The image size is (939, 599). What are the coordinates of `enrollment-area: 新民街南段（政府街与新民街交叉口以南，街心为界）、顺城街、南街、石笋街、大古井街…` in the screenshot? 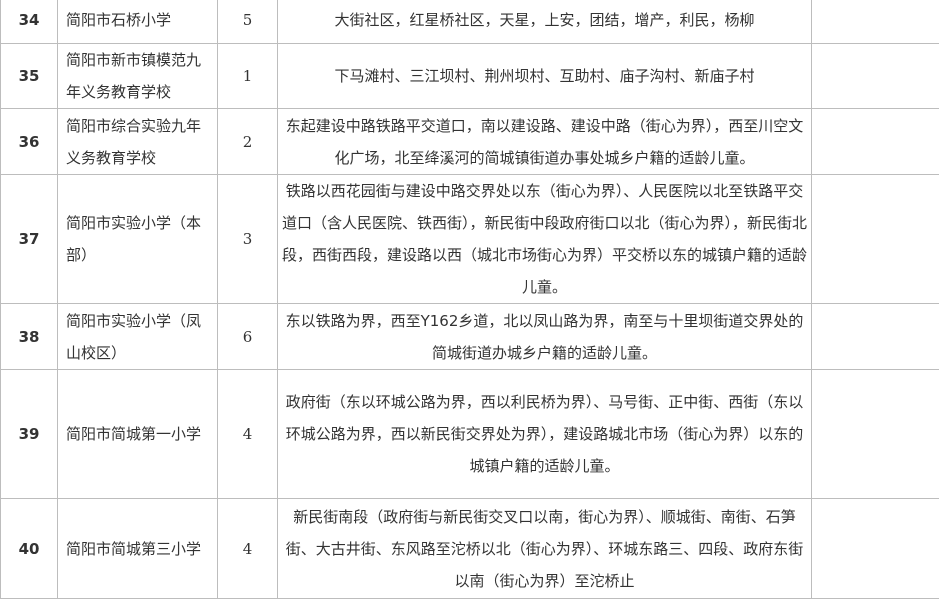 It's located at (545, 549).